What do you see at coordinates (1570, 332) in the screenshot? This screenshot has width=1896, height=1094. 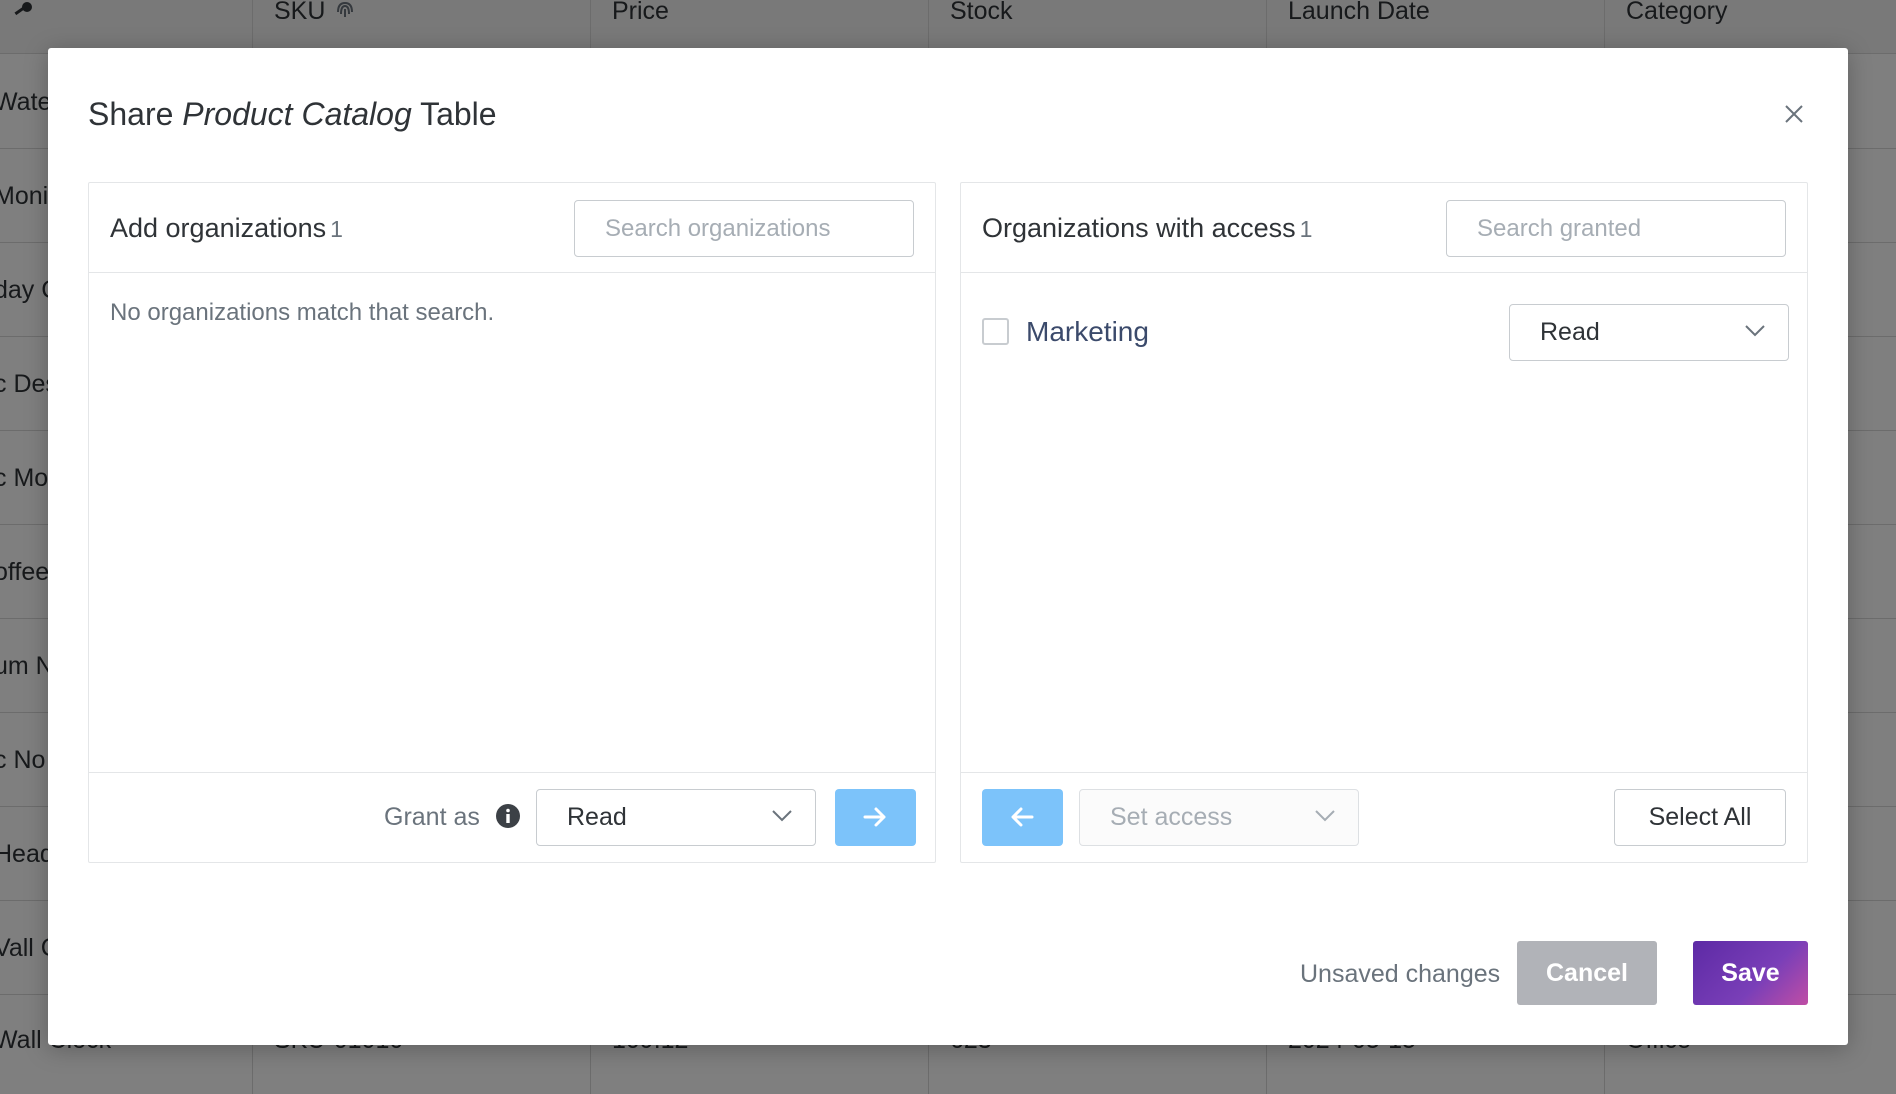 I see `organization-access-value: Read` at bounding box center [1570, 332].